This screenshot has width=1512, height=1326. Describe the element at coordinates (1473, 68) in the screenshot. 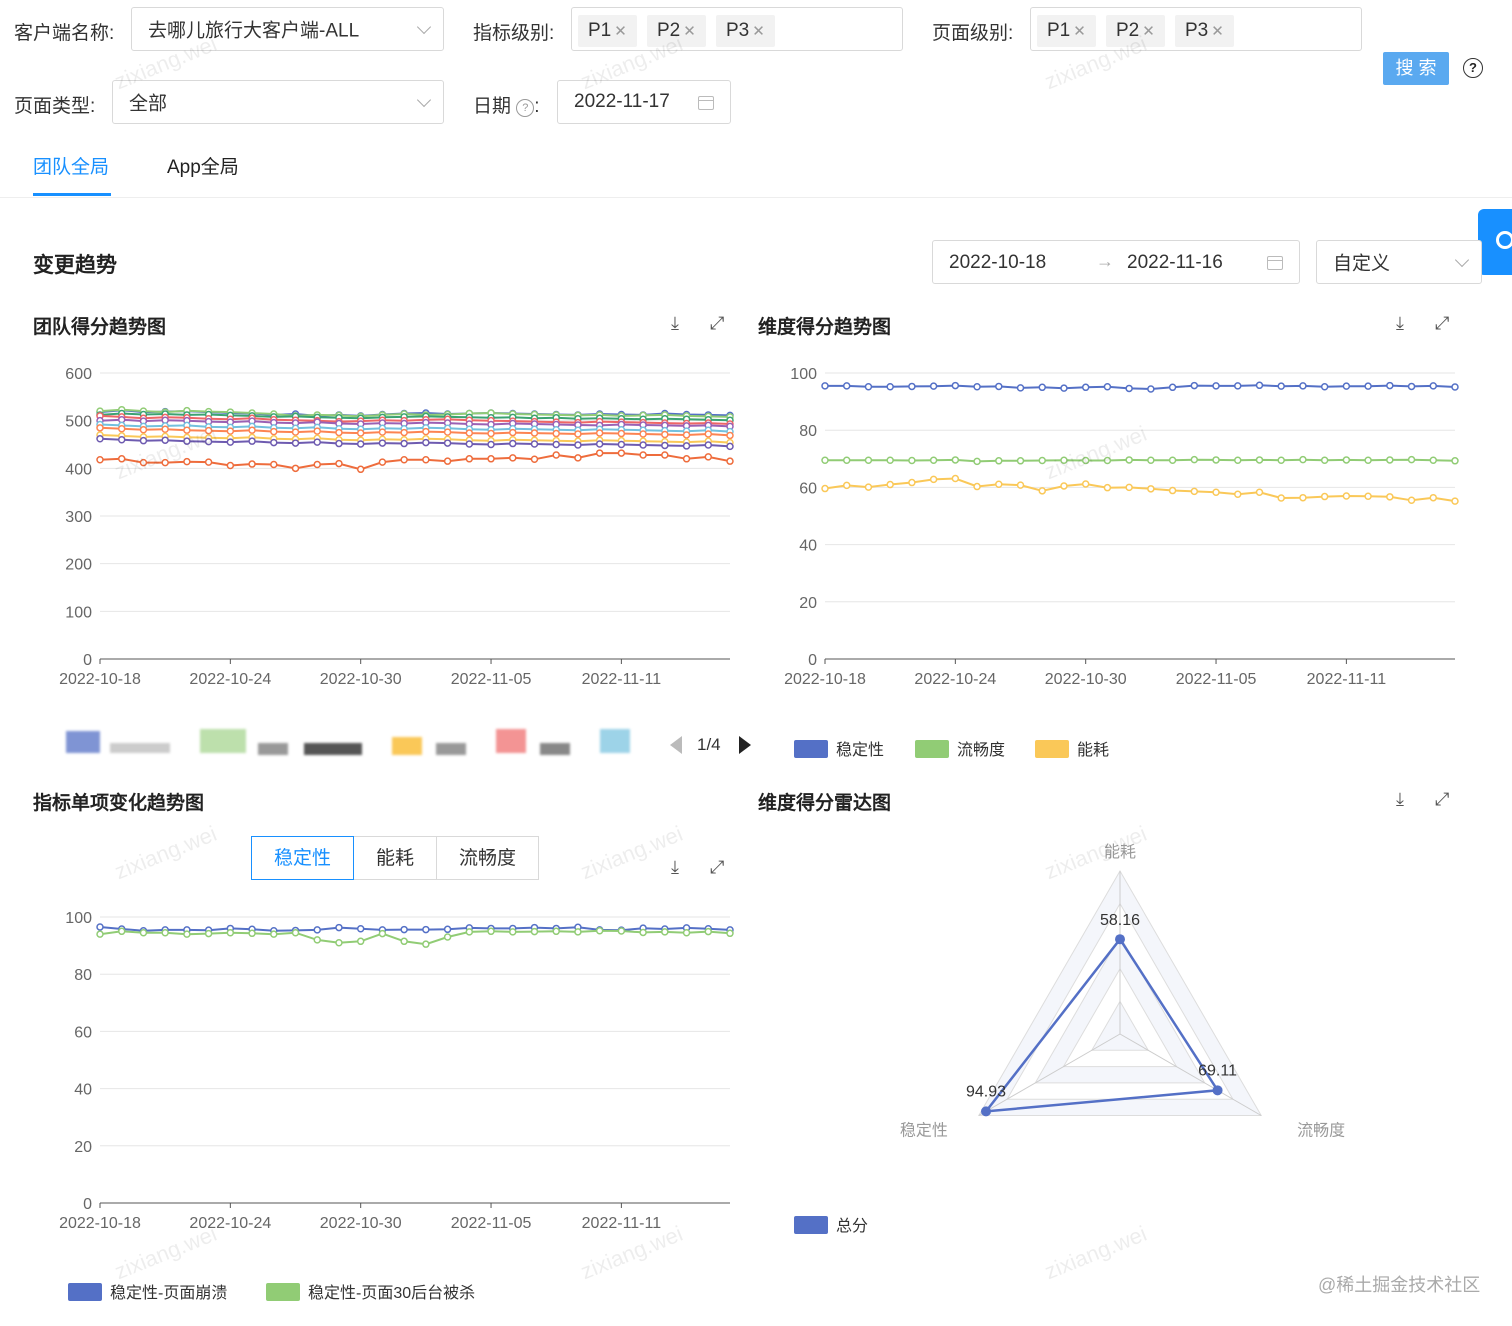

I see `help-icon: ?` at that location.